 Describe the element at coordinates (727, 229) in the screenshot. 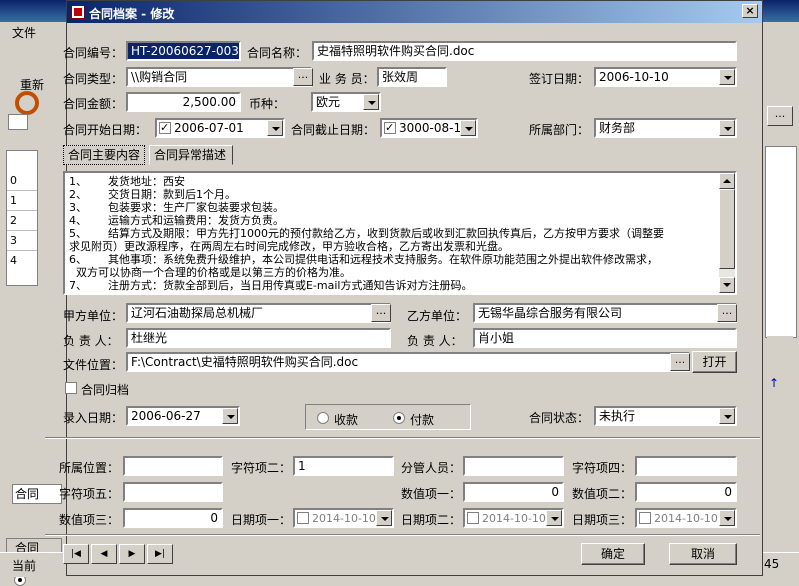

I see `scroll-thumb` at that location.